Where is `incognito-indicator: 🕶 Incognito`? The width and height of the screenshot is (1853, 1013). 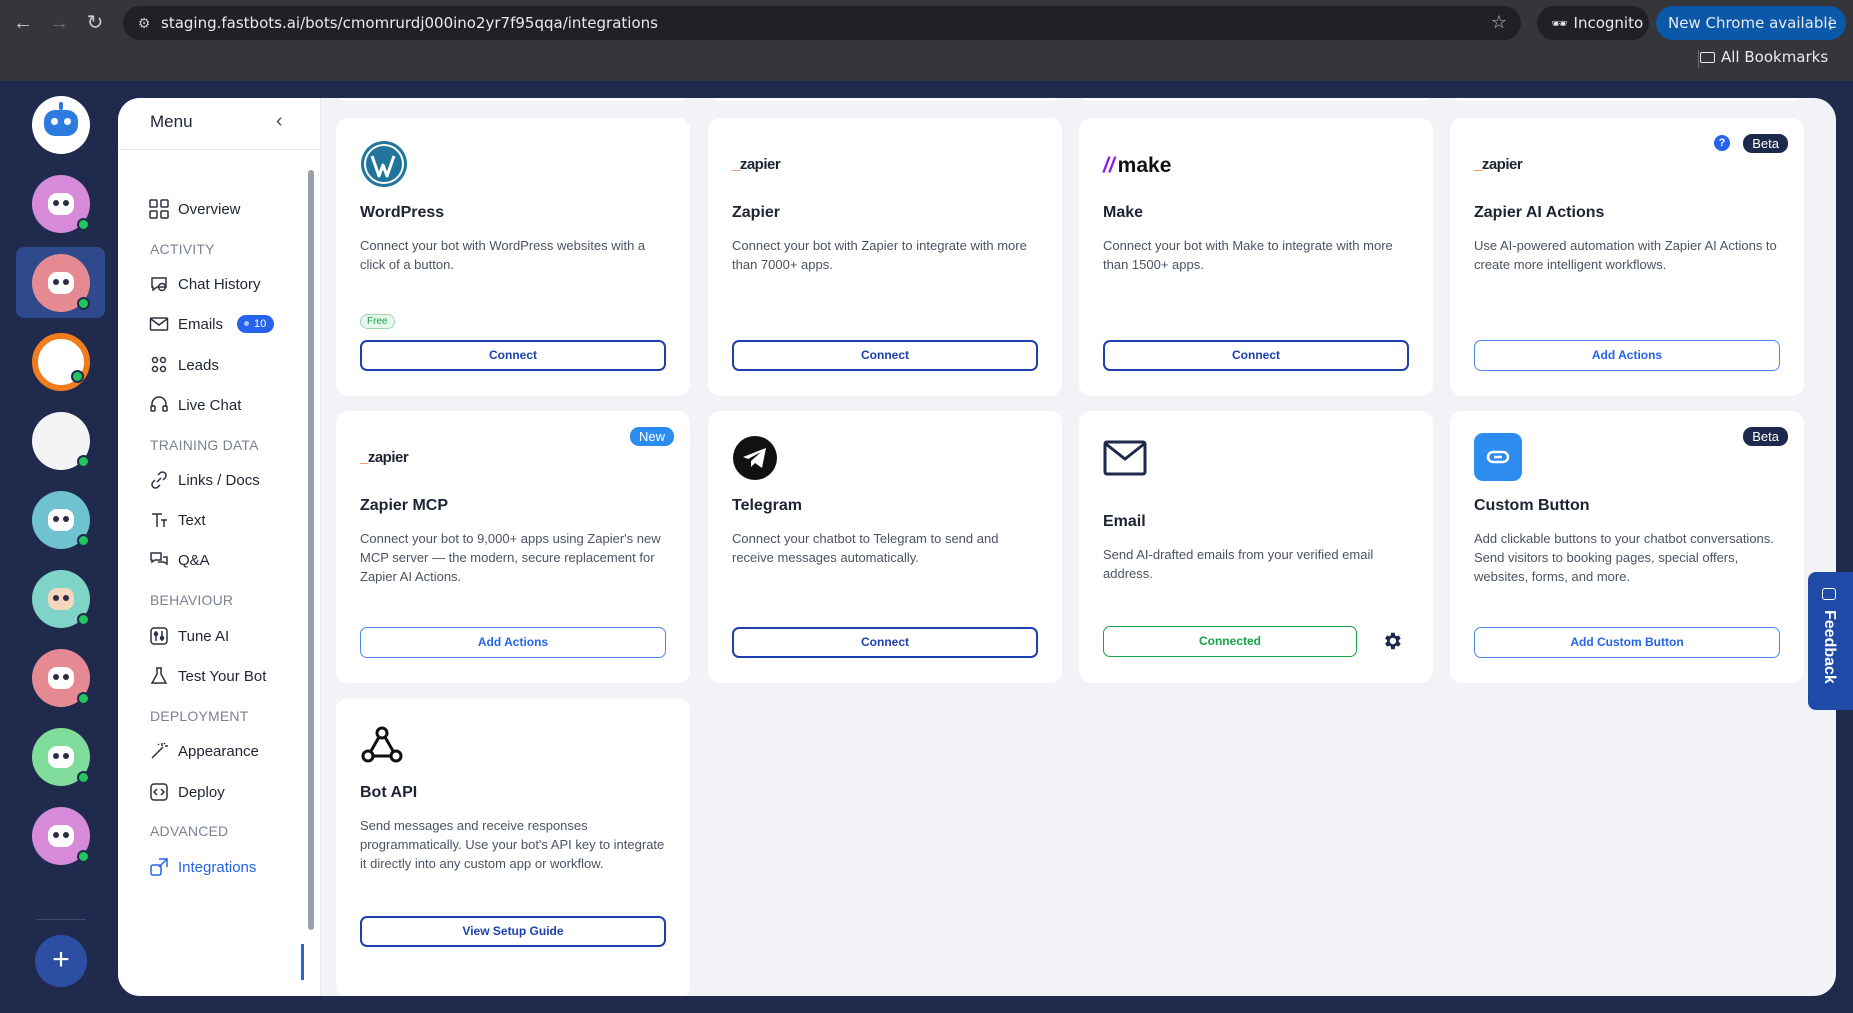 incognito-indicator: 🕶 Incognito is located at coordinates (1593, 23).